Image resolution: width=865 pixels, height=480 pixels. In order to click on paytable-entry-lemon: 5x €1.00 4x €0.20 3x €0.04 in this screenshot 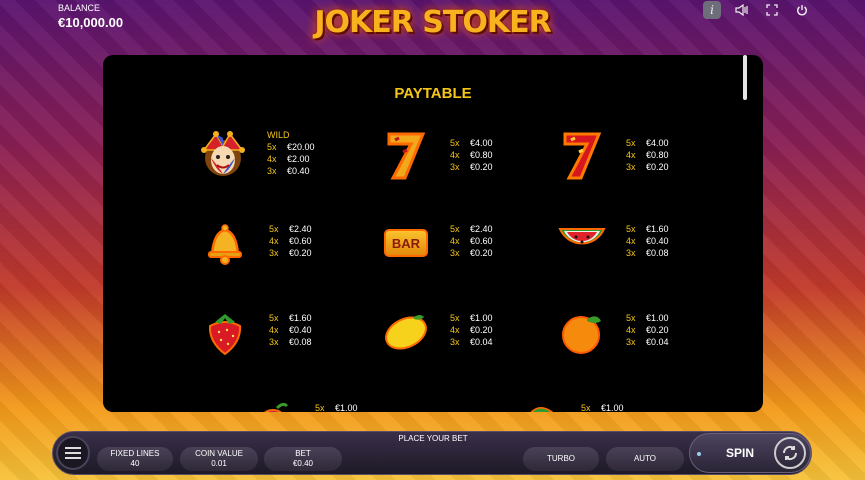, I will do `click(473, 334)`.